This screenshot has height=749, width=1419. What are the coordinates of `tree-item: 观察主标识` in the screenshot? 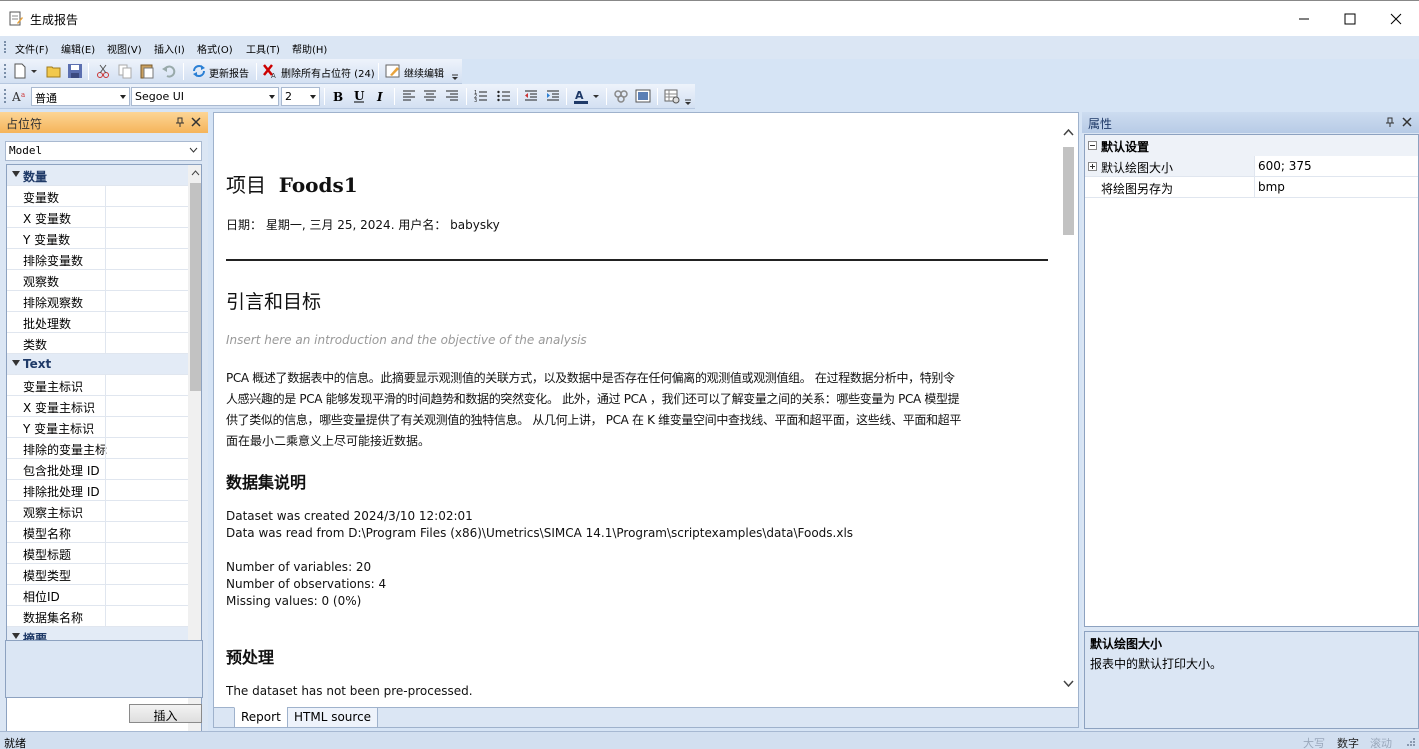 It's located at (97, 511).